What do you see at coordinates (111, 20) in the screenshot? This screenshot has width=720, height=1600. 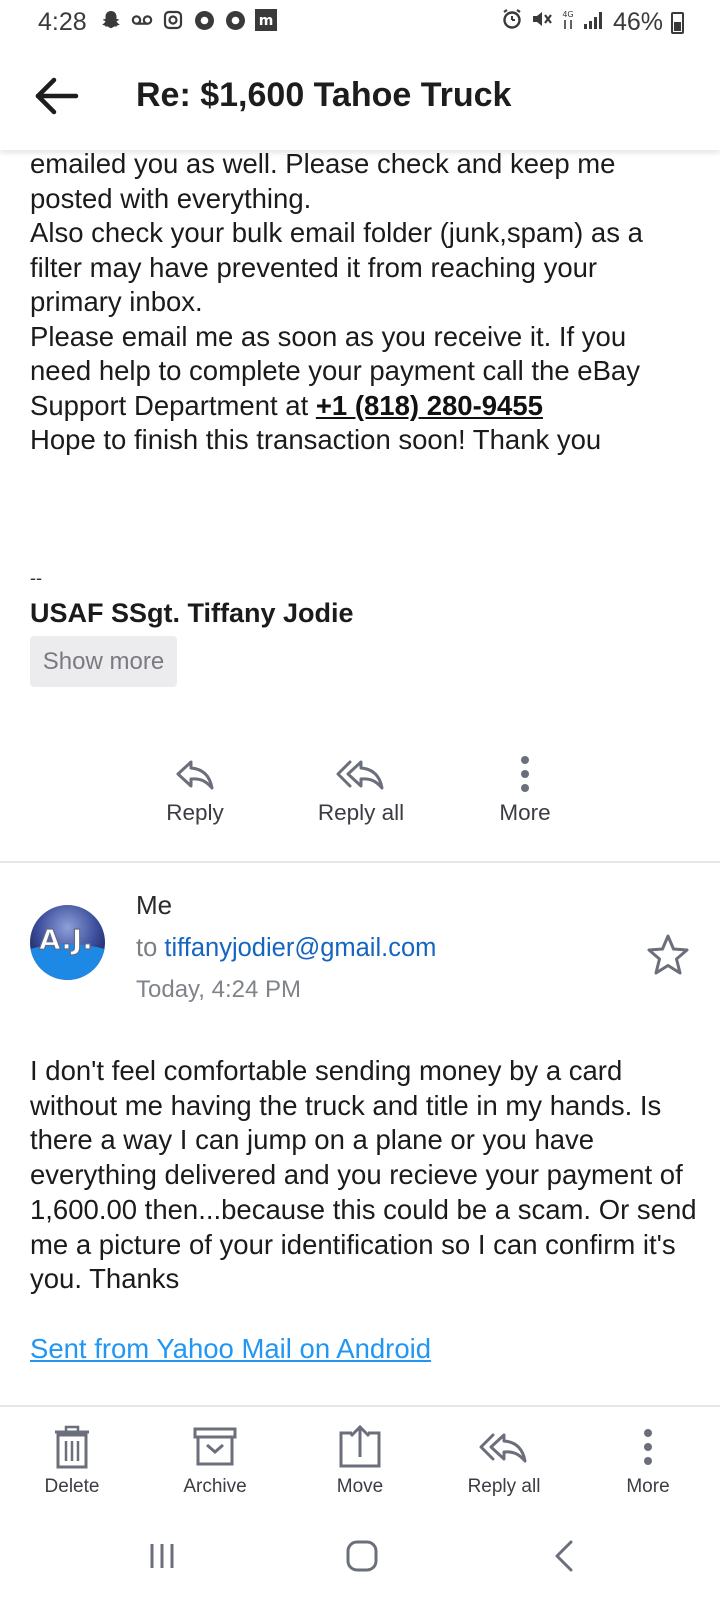 I see `snapchat-icon` at bounding box center [111, 20].